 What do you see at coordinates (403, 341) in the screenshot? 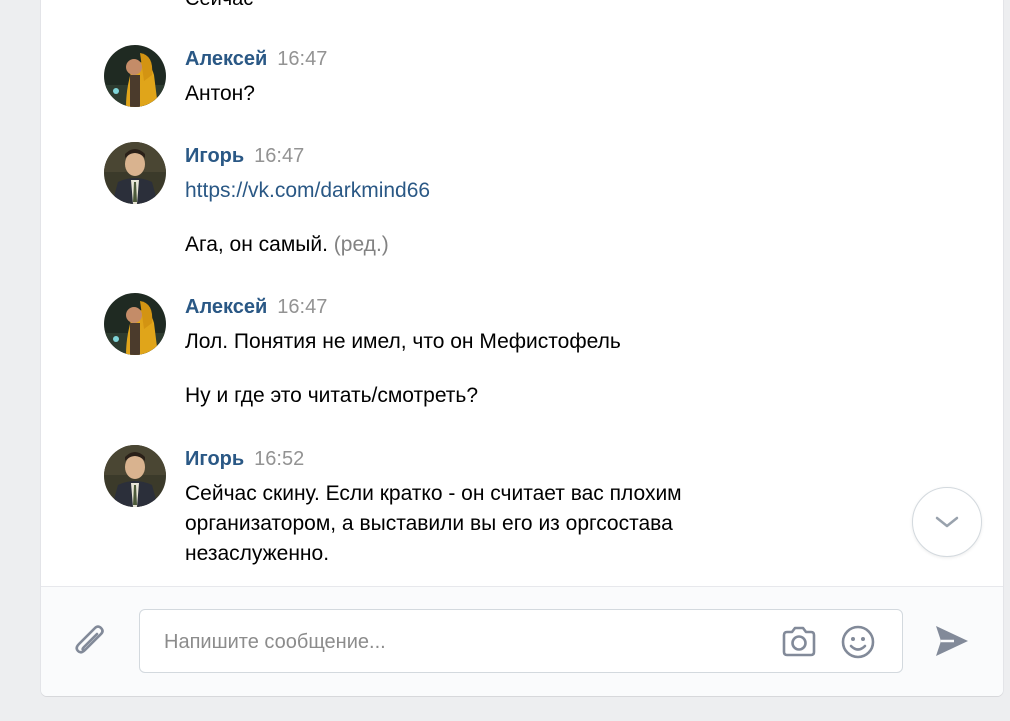
I see `message-text: Лол. Понятия не имел, что он Мефистофель` at bounding box center [403, 341].